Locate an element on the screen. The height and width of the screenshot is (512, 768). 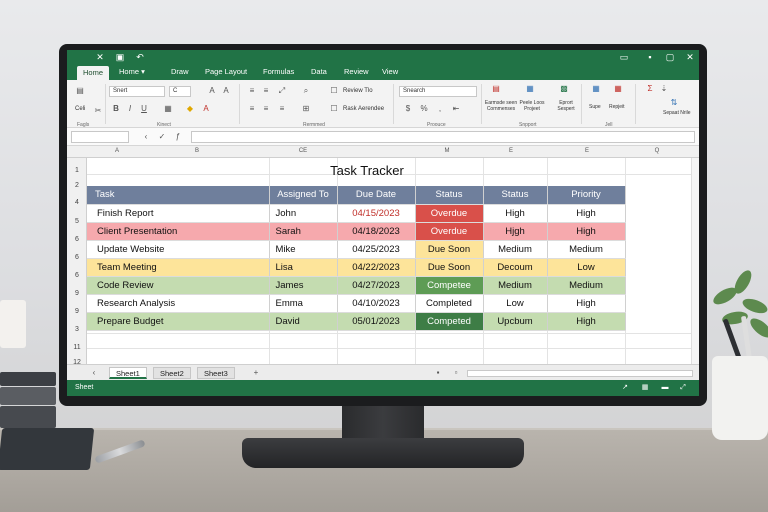
scroll-tabs-left-icon: ‹ is located at coordinates (94, 373).